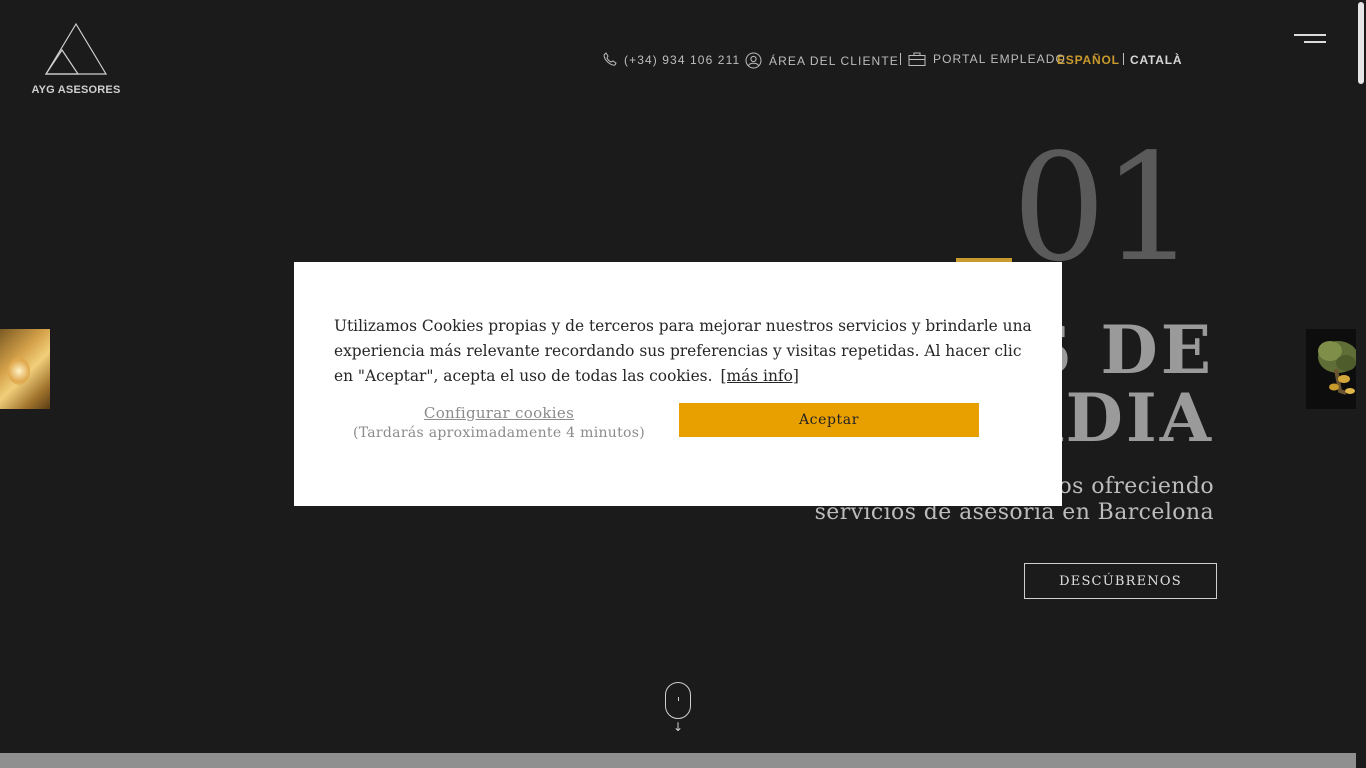 The image size is (1366, 768). What do you see at coordinates (678, 700) in the screenshot?
I see `scroll-mouse-icon` at bounding box center [678, 700].